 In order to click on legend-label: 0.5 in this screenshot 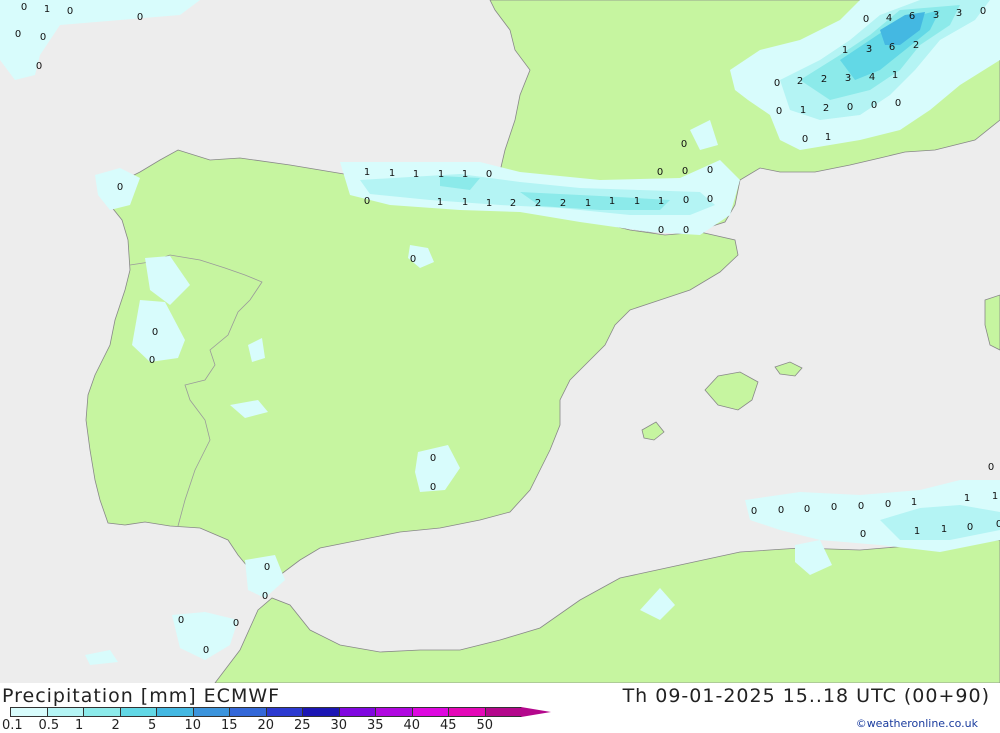, I will do `click(49, 725)`.